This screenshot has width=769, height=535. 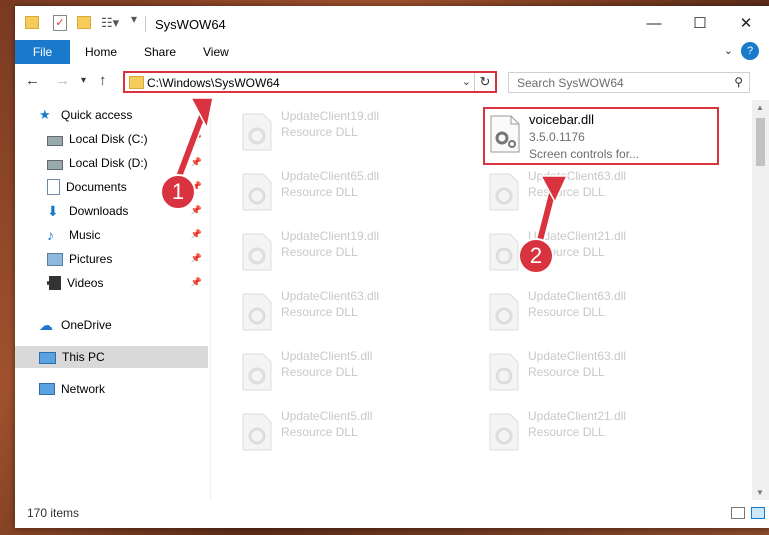 What do you see at coordinates (111, 389) in the screenshot?
I see `sidebar-item-network: Network` at bounding box center [111, 389].